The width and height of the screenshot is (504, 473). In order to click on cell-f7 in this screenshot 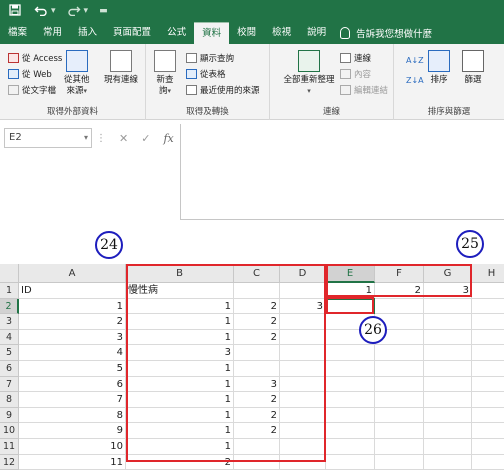, I will do `click(399, 384)`.